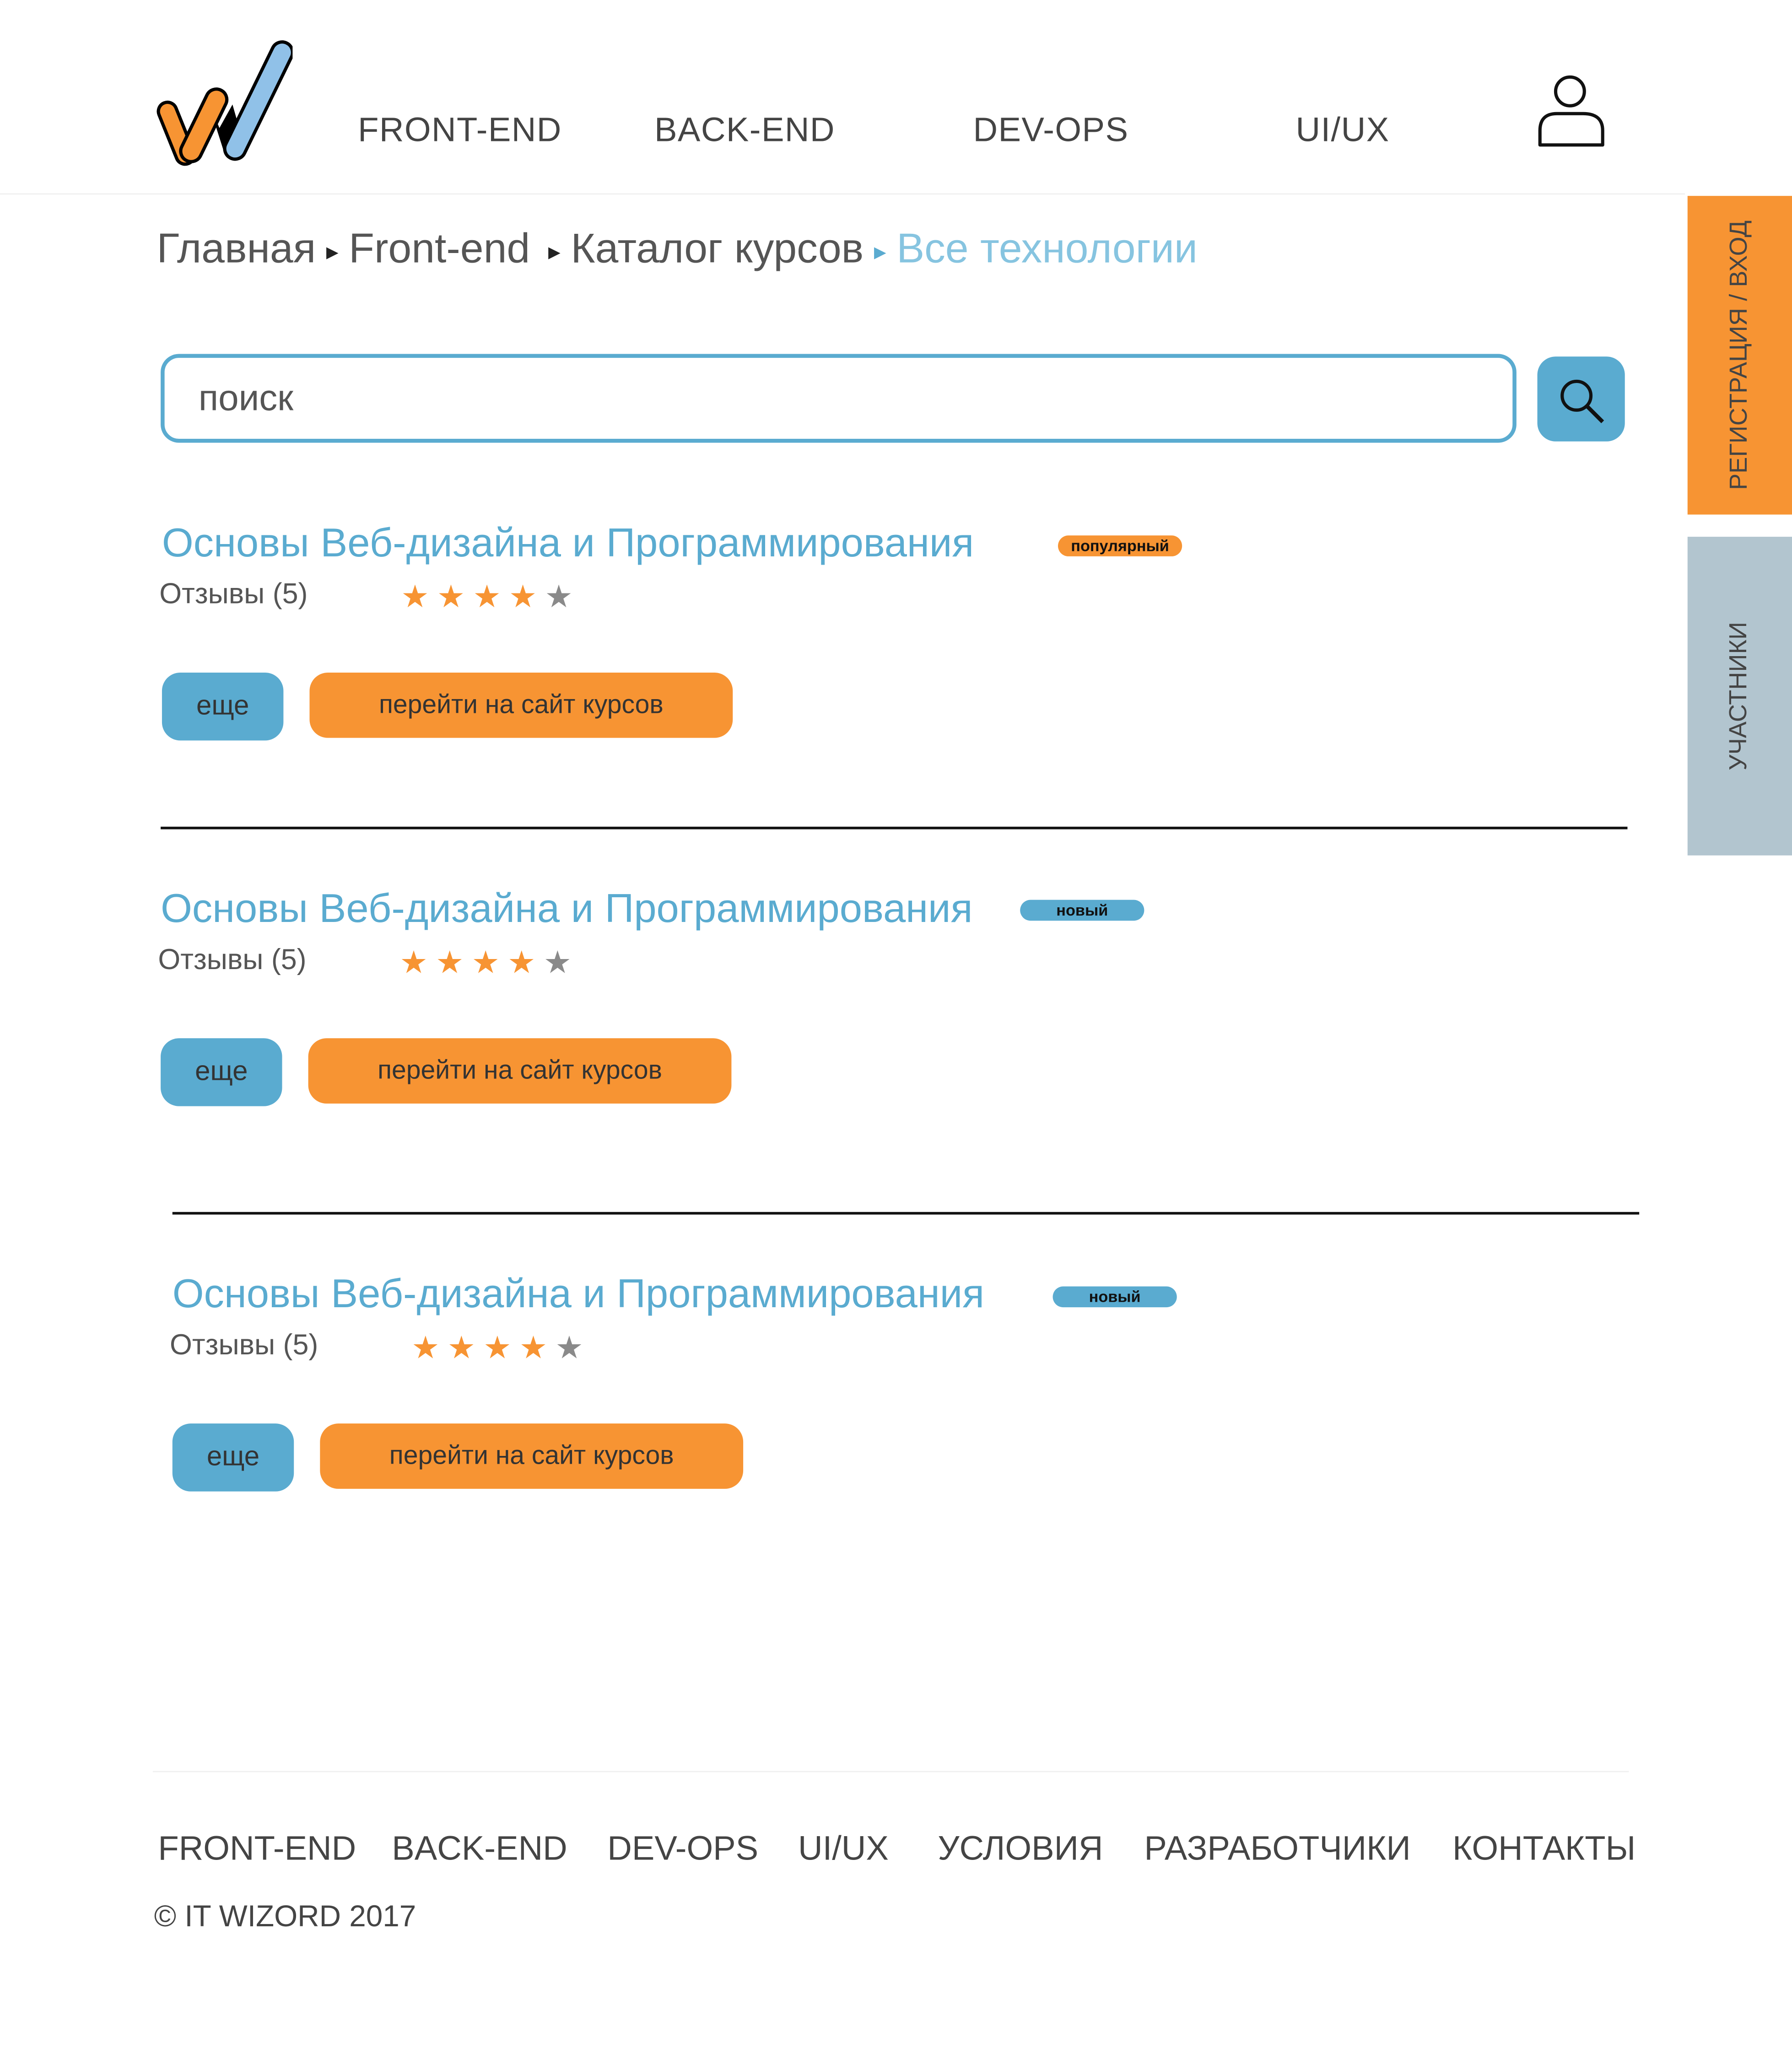 Image resolution: width=1792 pixels, height=2048 pixels. I want to click on footer-link-back-end: BACK-END, so click(480, 1848).